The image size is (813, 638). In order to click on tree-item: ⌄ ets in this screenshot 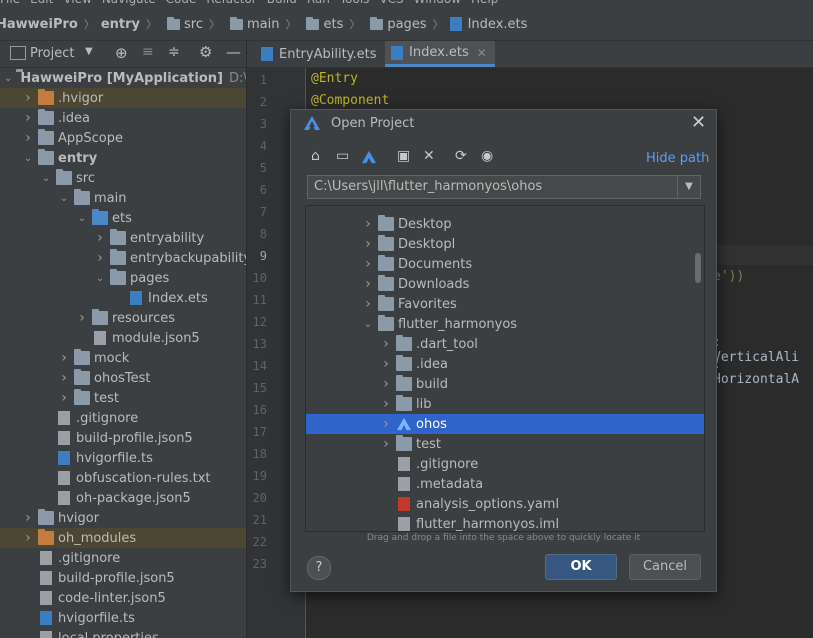, I will do `click(123, 218)`.